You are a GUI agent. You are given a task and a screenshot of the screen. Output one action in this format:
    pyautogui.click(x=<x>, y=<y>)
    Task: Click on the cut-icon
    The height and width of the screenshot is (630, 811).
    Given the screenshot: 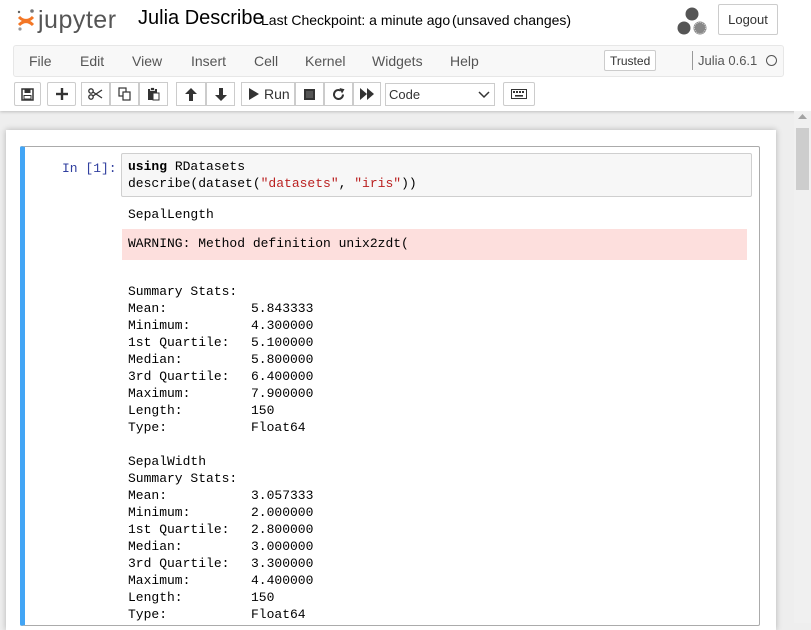 What is the action you would take?
    pyautogui.click(x=95, y=94)
    